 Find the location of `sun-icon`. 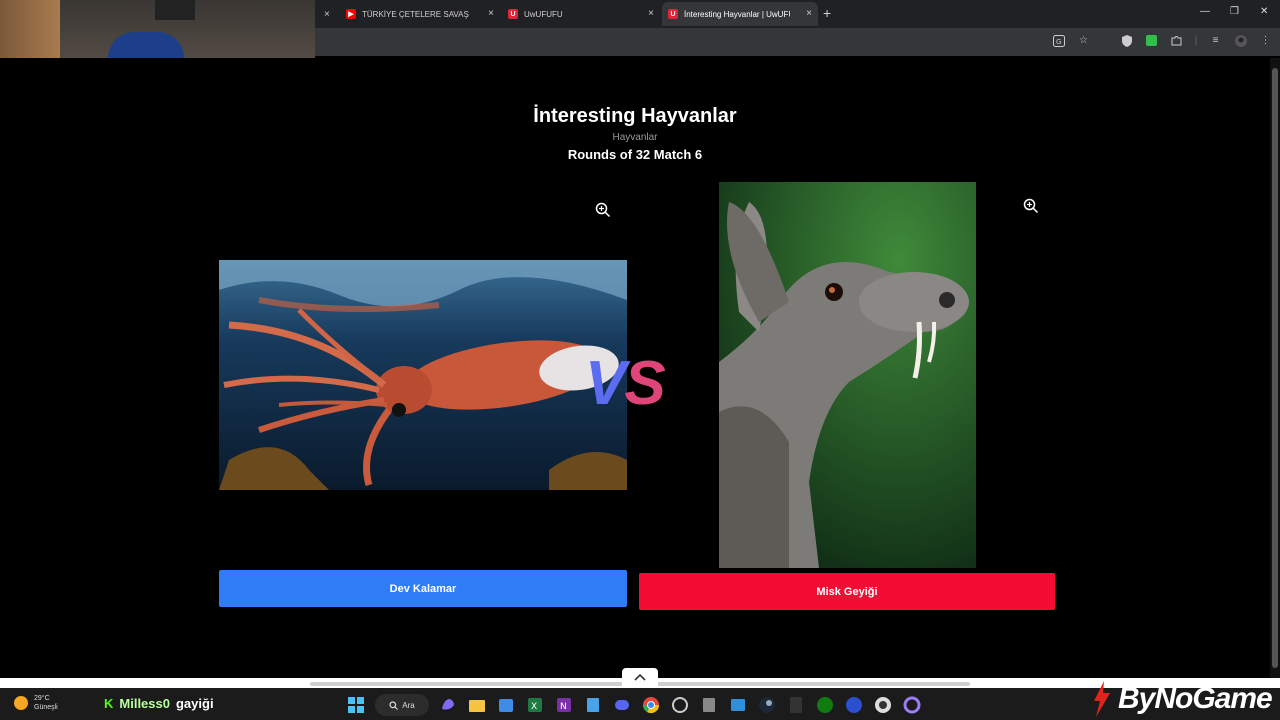

sun-icon is located at coordinates (21, 703).